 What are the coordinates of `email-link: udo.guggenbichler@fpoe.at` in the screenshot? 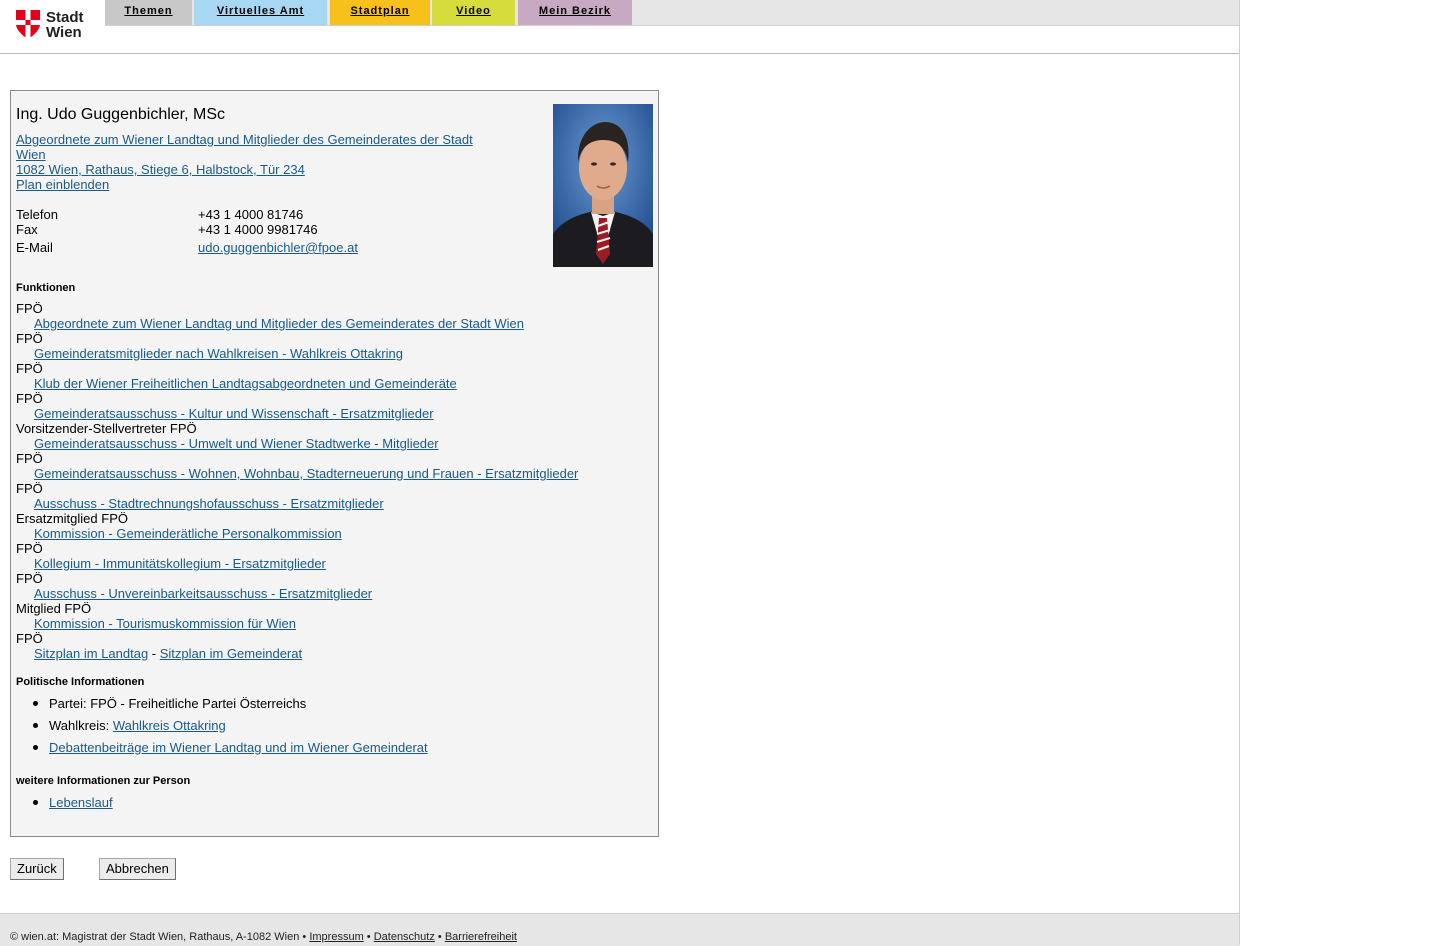 It's located at (278, 247).